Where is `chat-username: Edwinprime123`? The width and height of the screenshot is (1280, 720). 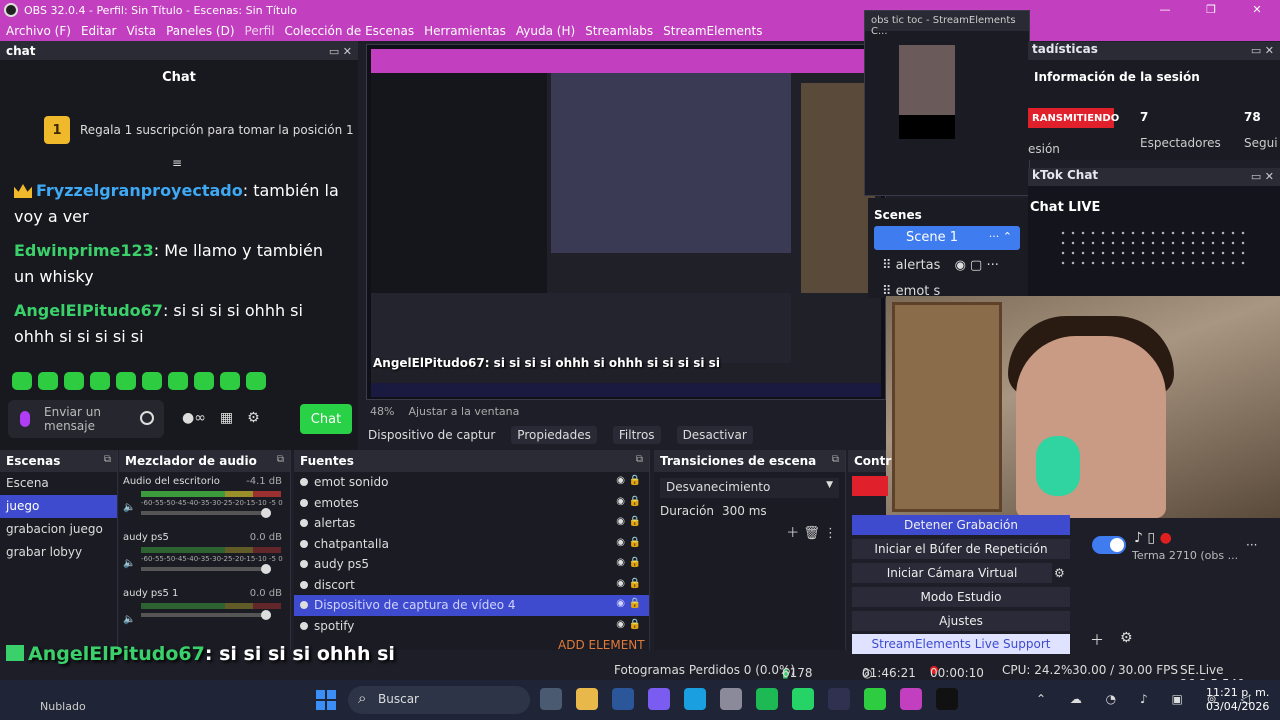 chat-username: Edwinprime123 is located at coordinates (84, 250).